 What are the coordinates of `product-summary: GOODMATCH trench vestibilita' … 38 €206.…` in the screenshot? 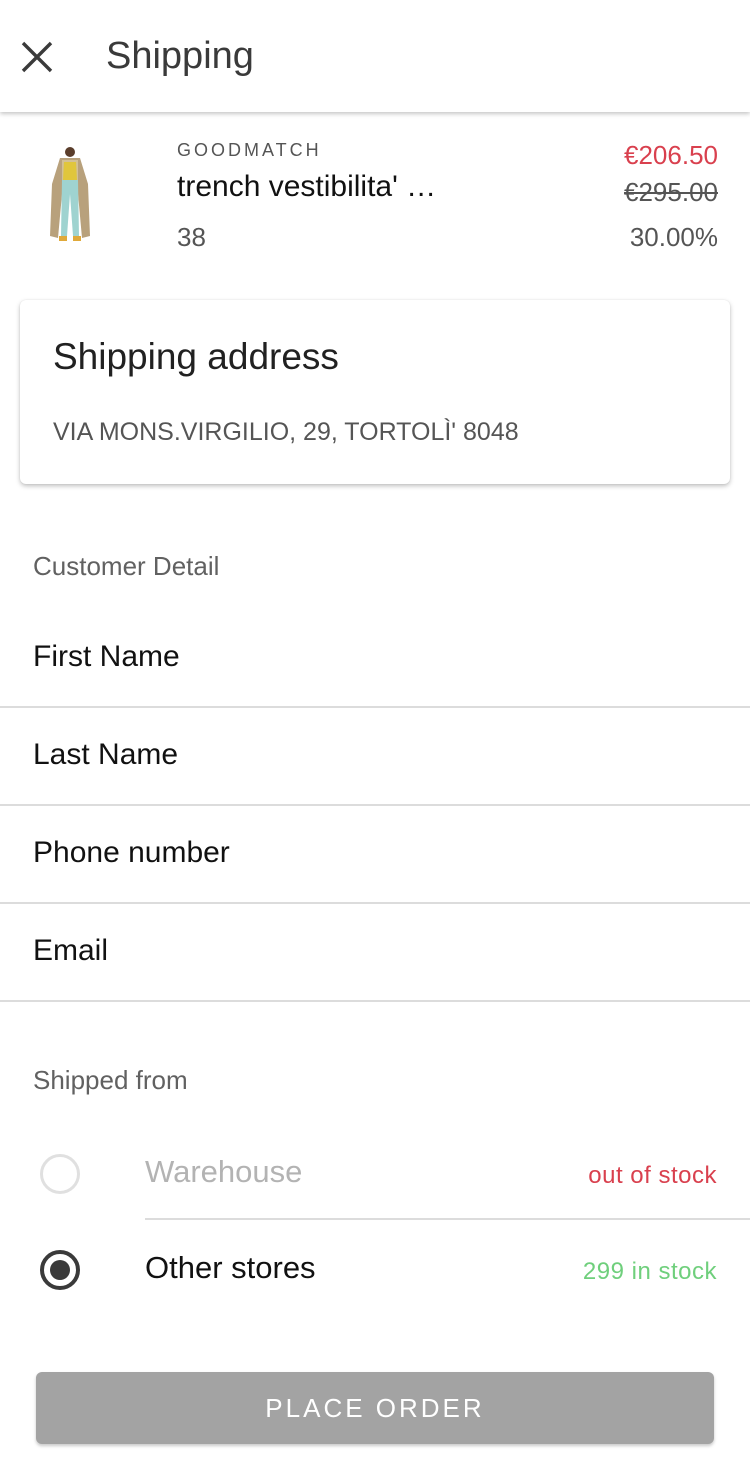 It's located at (375, 197).